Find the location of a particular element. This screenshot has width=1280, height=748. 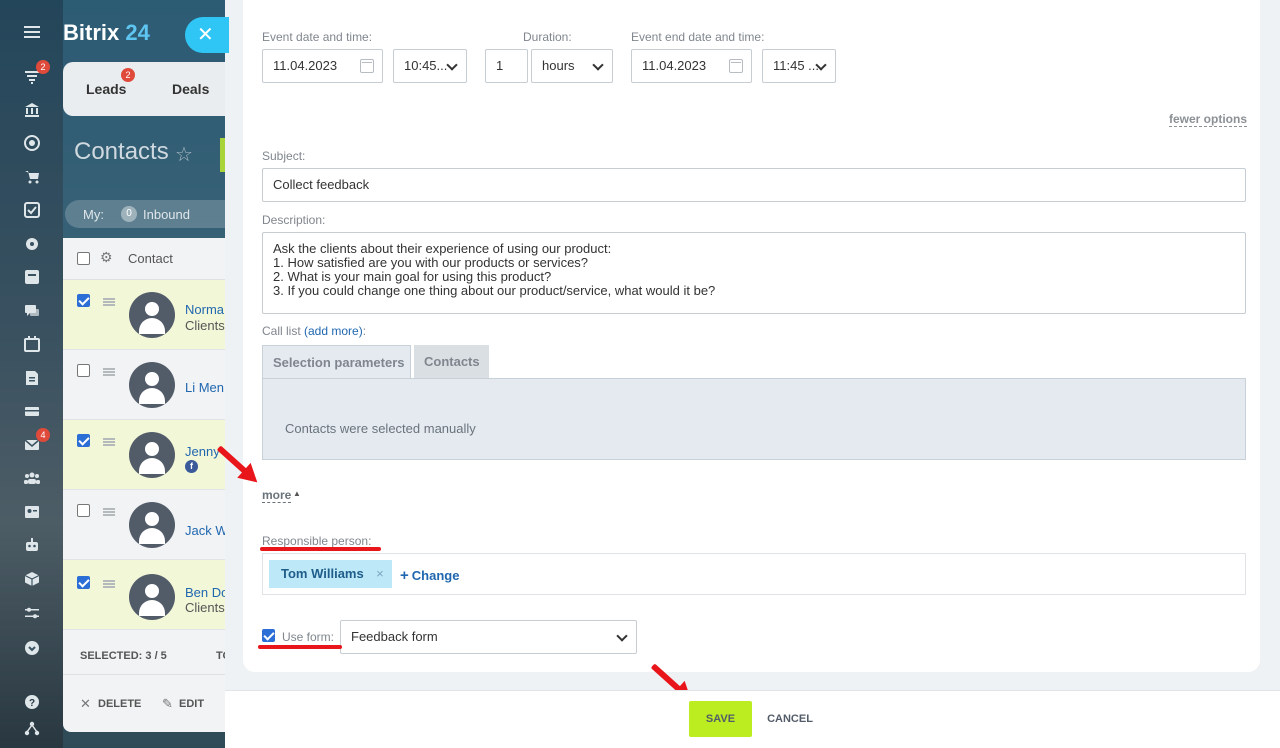

select-all-checkbox is located at coordinates (83, 258).